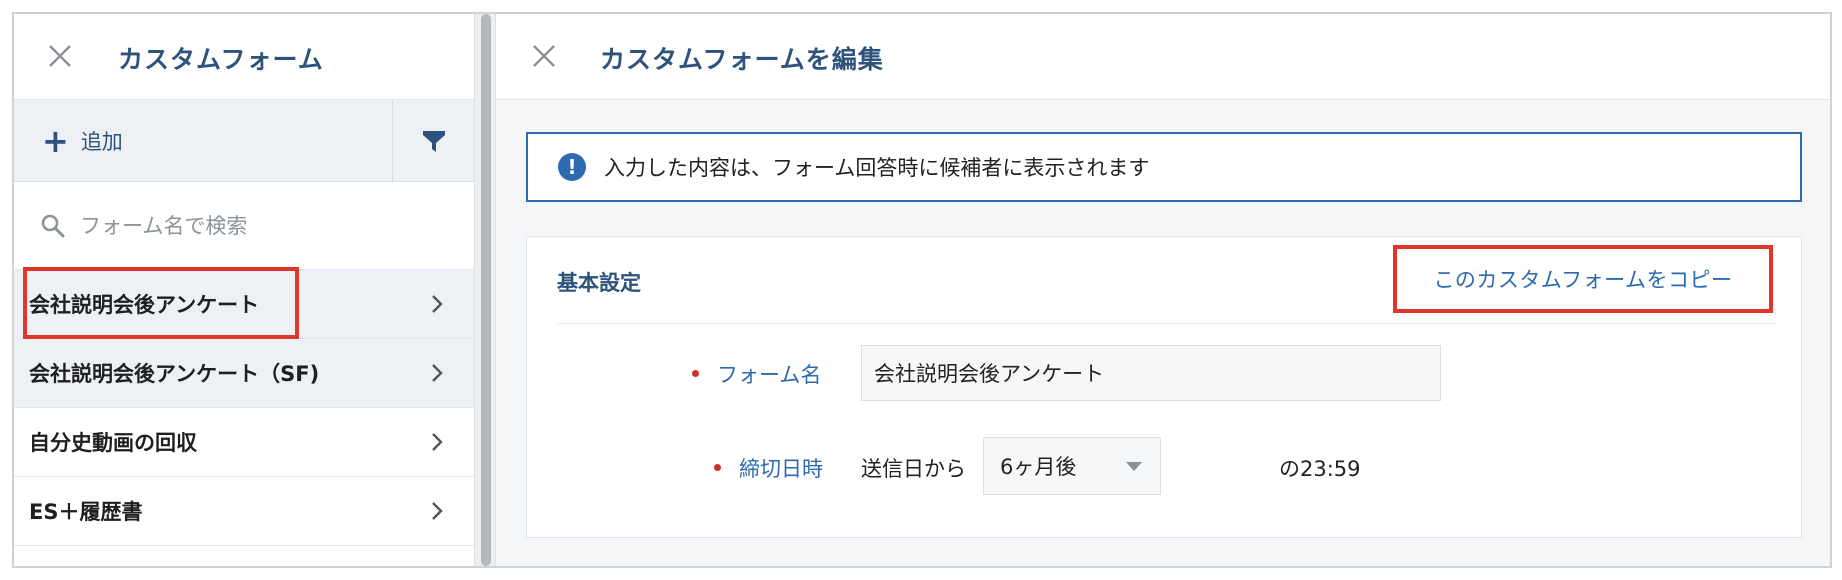 The image size is (1842, 580). What do you see at coordinates (244, 511) in the screenshot?
I see `list-item: ES＋履歴書` at bounding box center [244, 511].